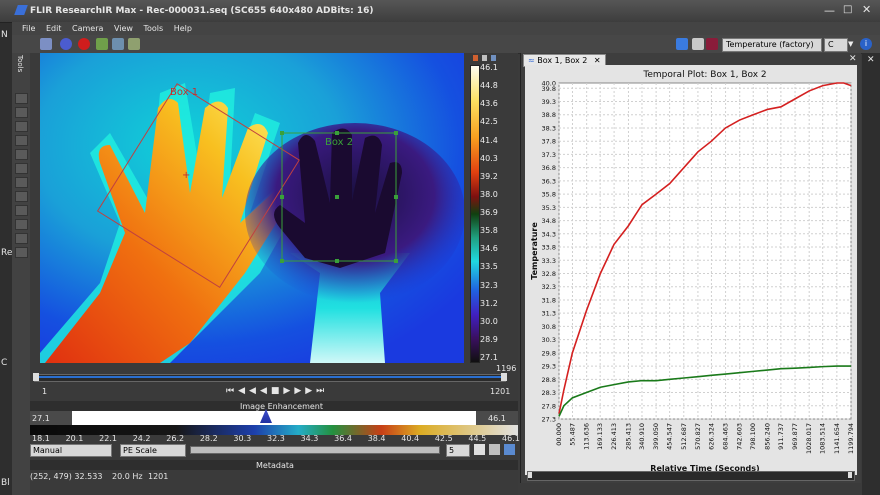 The width and height of the screenshot is (880, 495). Describe the element at coordinates (322, 391) in the screenshot. I see `last-frame-icon: ⏭` at that location.